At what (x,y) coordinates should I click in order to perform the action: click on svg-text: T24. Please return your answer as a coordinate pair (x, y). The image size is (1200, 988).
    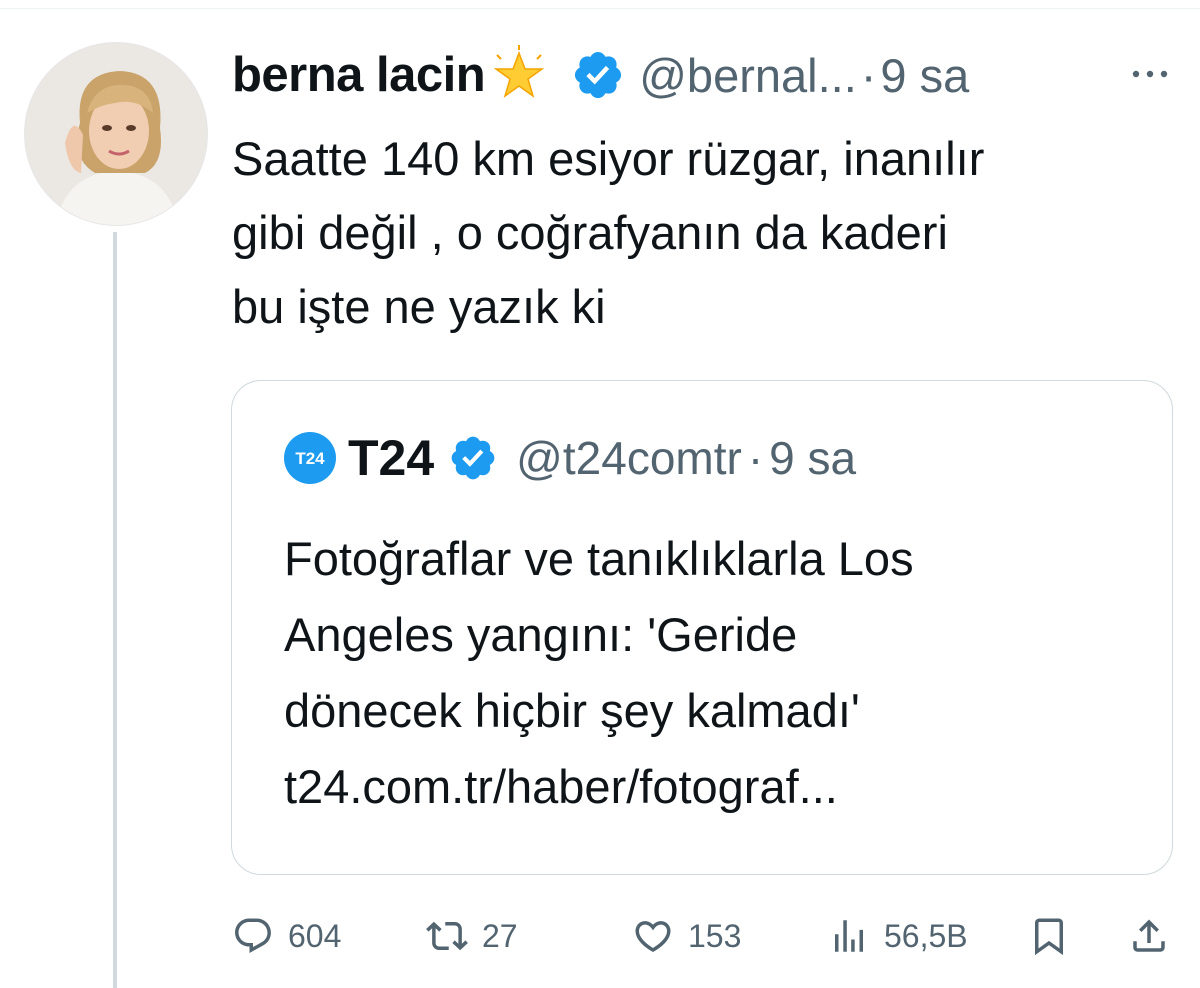
    Looking at the image, I should click on (310, 458).